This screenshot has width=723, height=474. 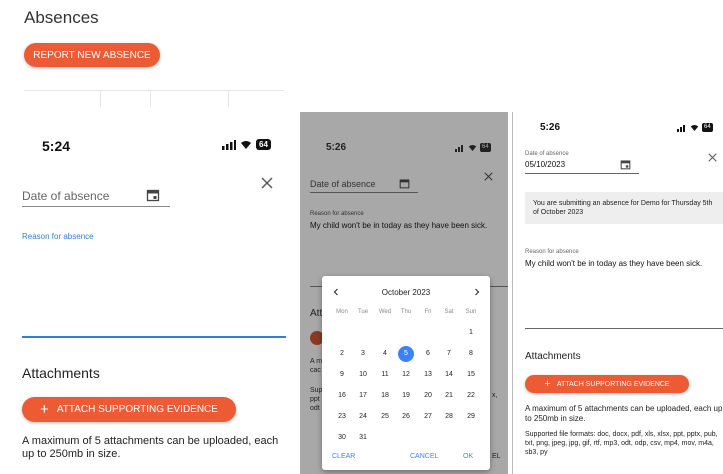 What do you see at coordinates (547, 154) in the screenshot?
I see `date-of-absence-label: Date of absence` at bounding box center [547, 154].